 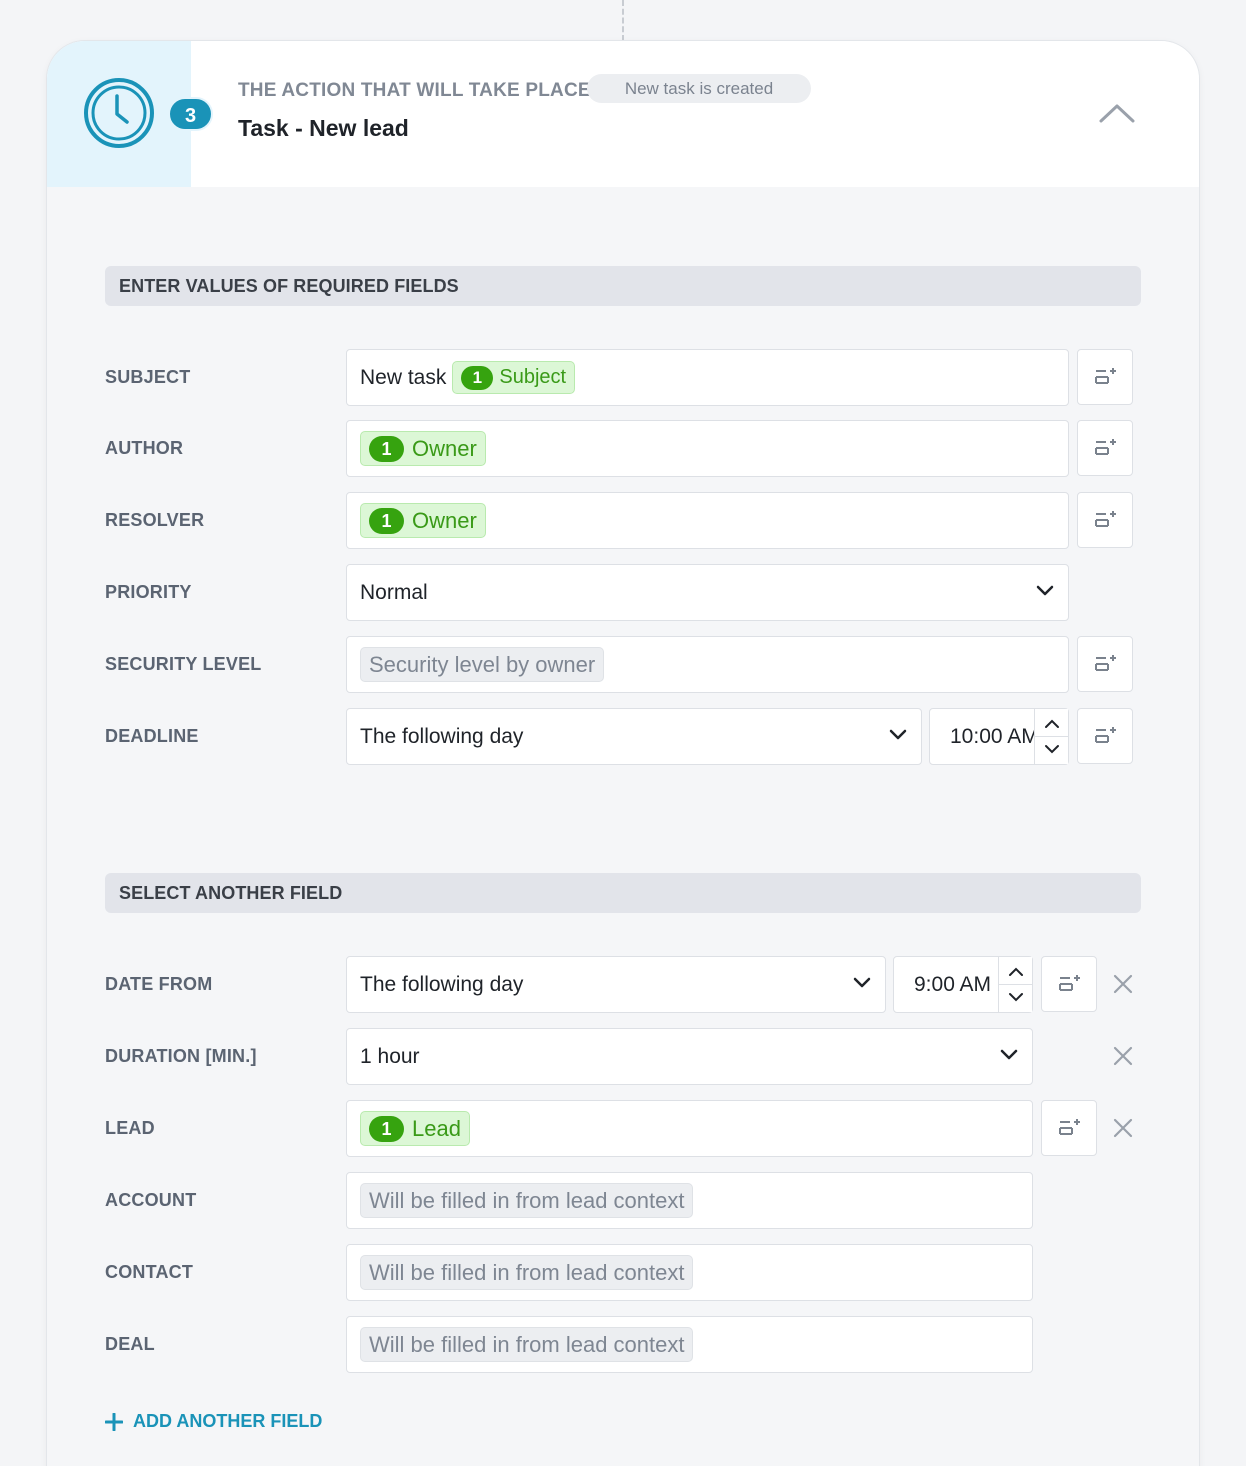 What do you see at coordinates (442, 984) in the screenshot?
I see `date-from-value: The following day` at bounding box center [442, 984].